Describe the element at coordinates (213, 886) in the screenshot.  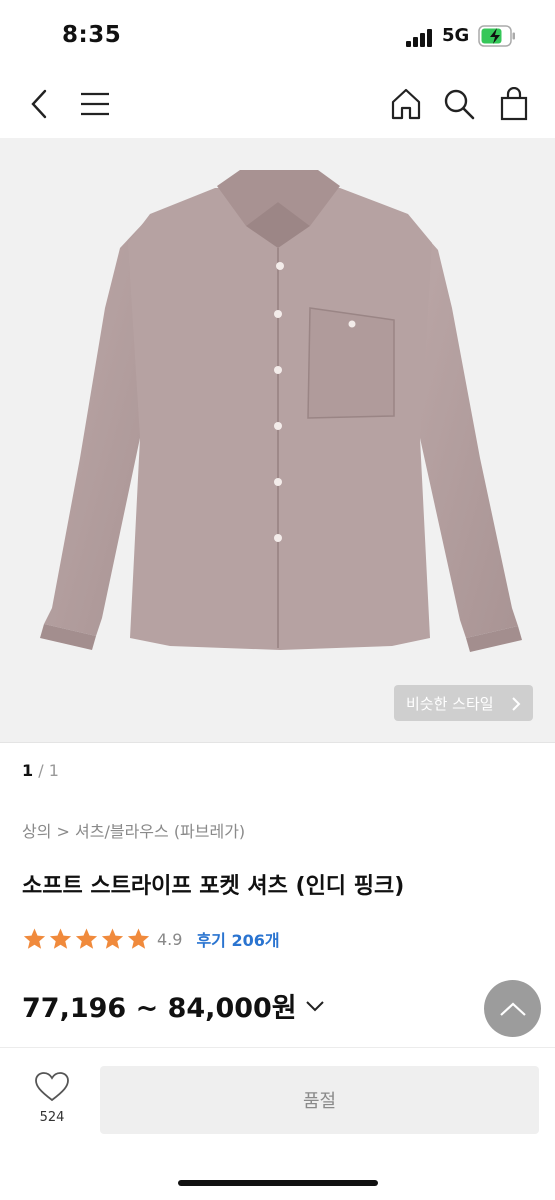
I see `product-title: 소프트 스트라이프 포켓 셔츠 (인디 핑크)` at that location.